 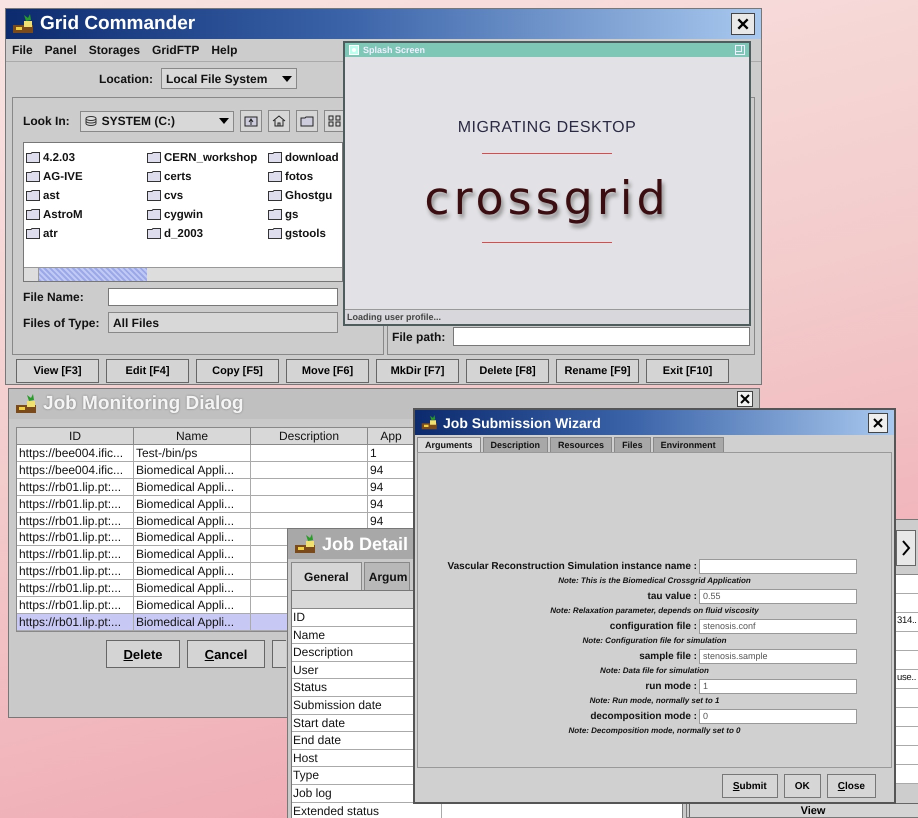 What do you see at coordinates (305, 195) in the screenshot?
I see `folder-item: Ghostgu` at bounding box center [305, 195].